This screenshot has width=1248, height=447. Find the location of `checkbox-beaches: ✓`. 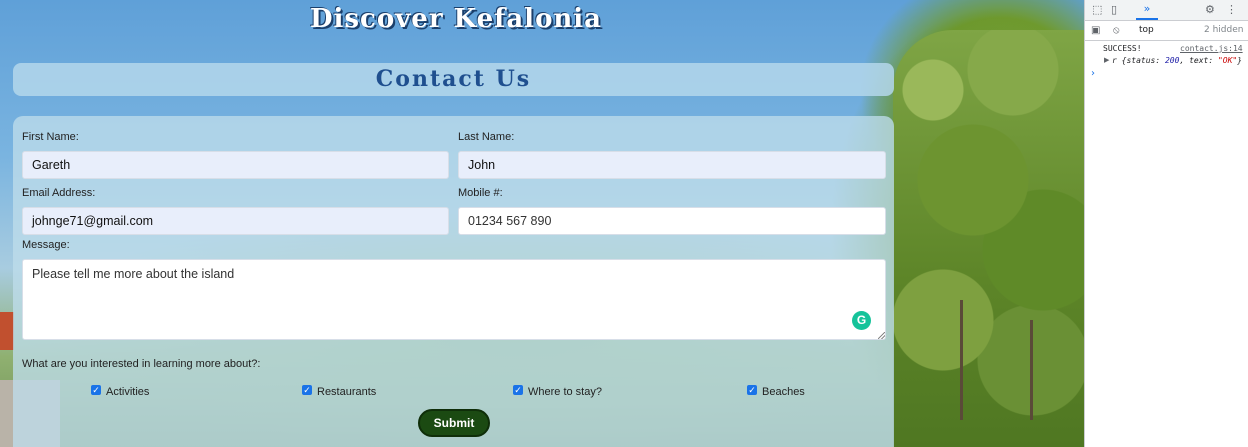

checkbox-beaches: ✓ is located at coordinates (752, 390).